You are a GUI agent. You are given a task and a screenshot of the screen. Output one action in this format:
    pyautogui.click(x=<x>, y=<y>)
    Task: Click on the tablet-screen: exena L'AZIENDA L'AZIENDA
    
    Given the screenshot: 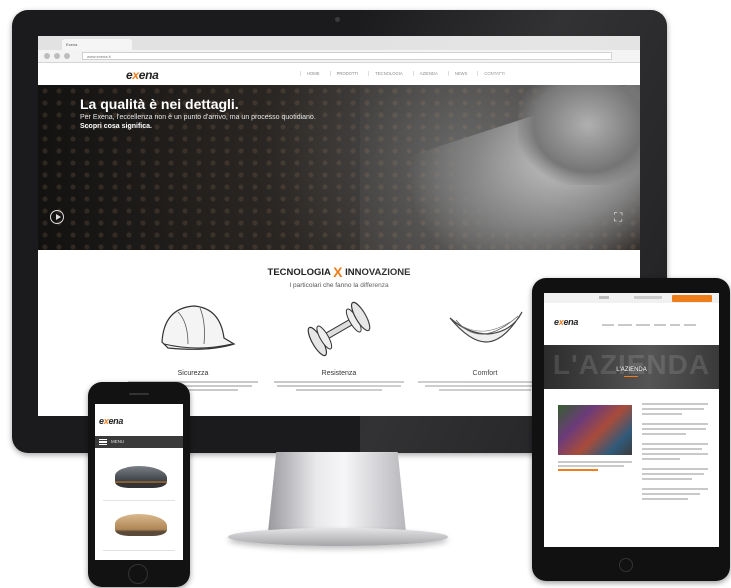 What is the action you would take?
    pyautogui.click(x=631, y=420)
    